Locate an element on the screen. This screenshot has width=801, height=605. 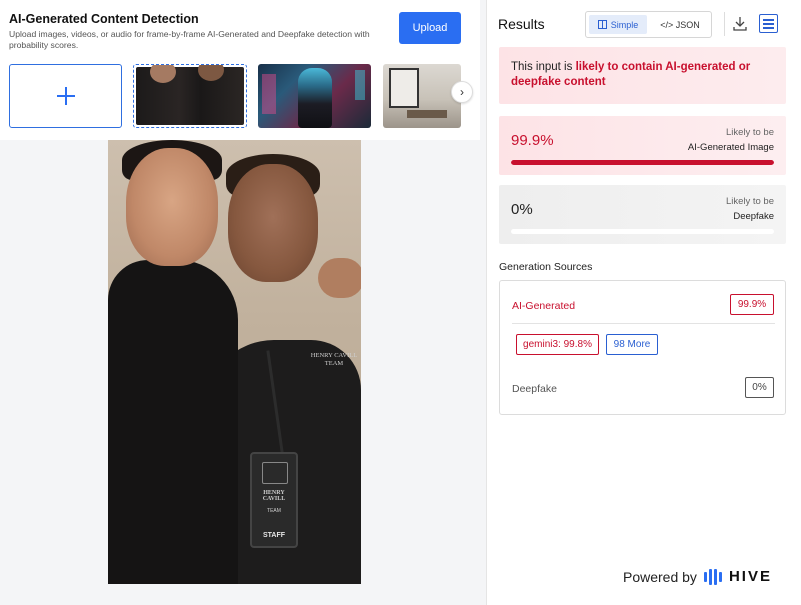
thumbnail-image is located at coordinates (190, 95).